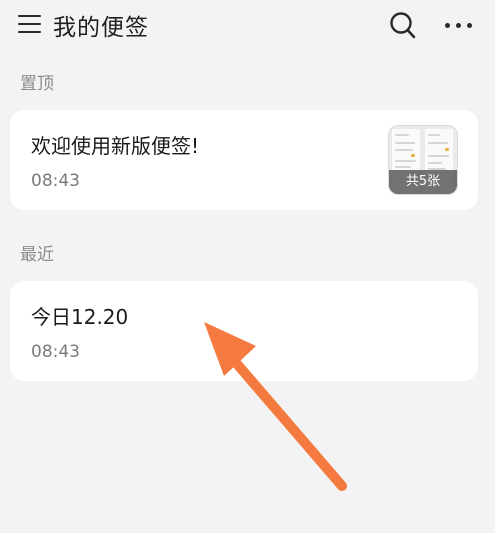 The height and width of the screenshot is (533, 495). Describe the element at coordinates (101, 28) in the screenshot. I see `page-title: 我的便签` at that location.